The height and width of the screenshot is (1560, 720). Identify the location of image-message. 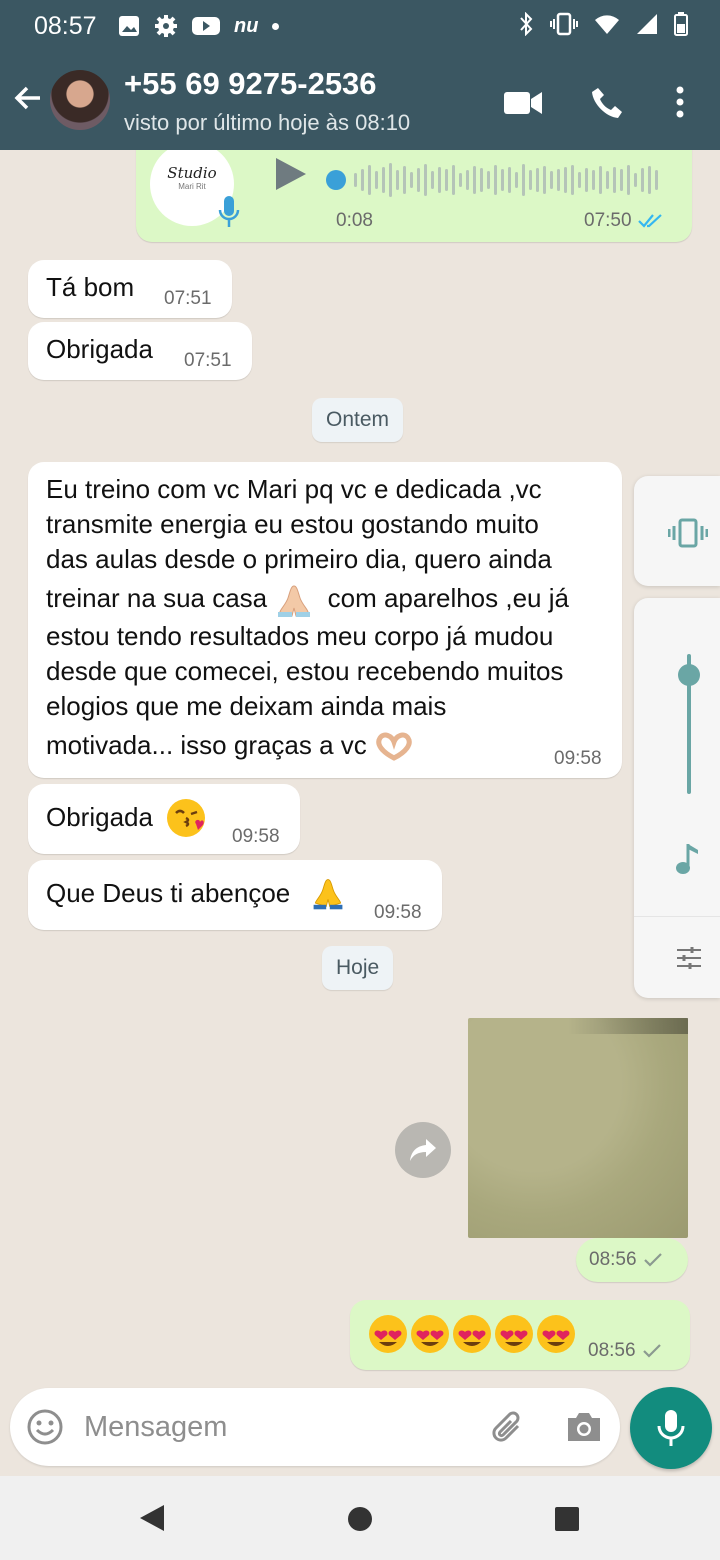
(578, 1128).